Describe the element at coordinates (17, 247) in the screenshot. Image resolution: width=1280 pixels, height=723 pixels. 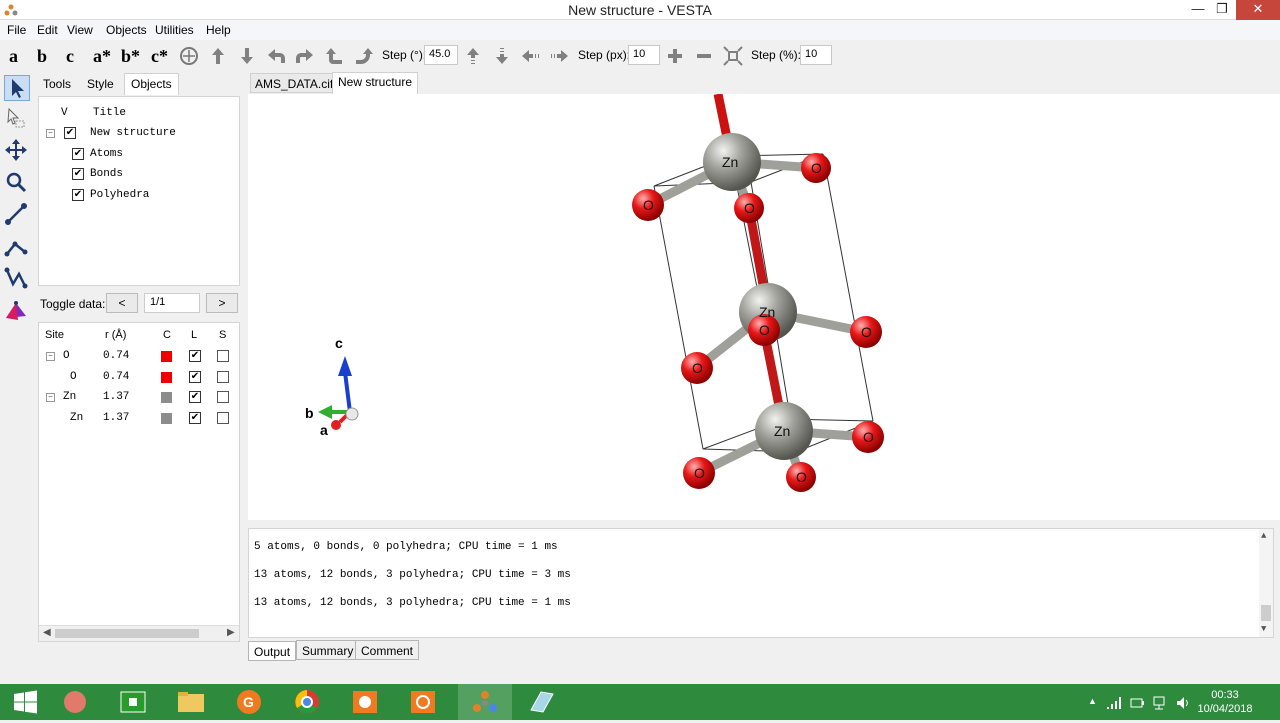
I see `angle-tool-button` at that location.